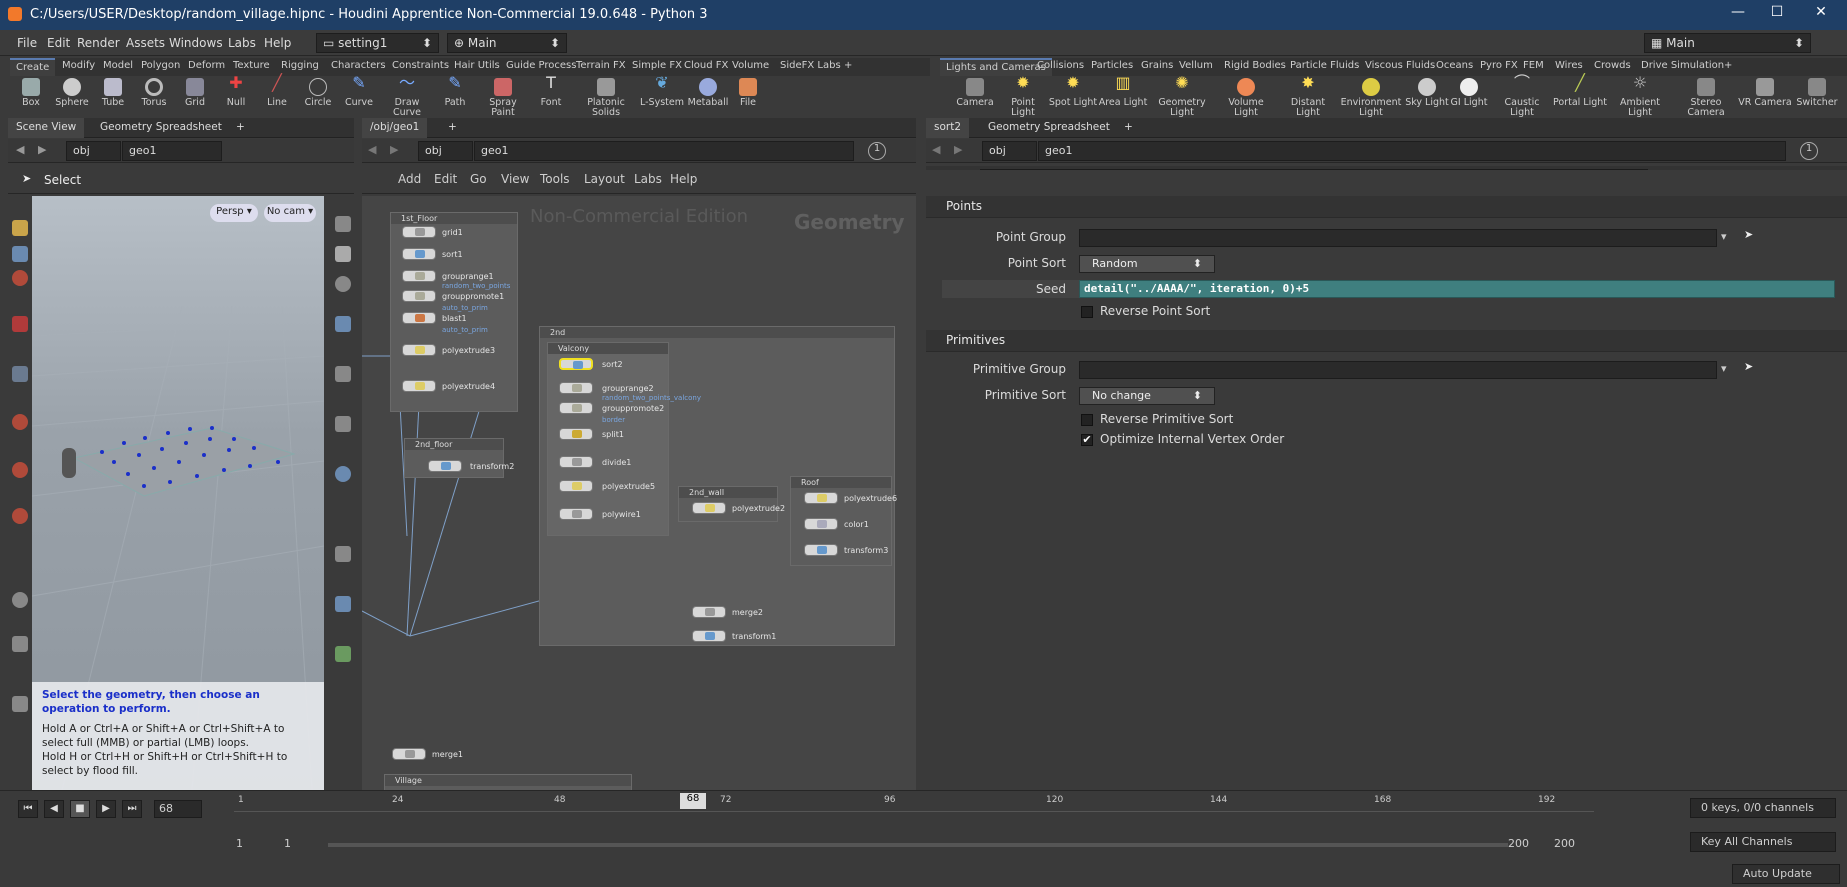  I want to click on tool-ambient-light: ☼ Ambient Light, so click(1640, 96).